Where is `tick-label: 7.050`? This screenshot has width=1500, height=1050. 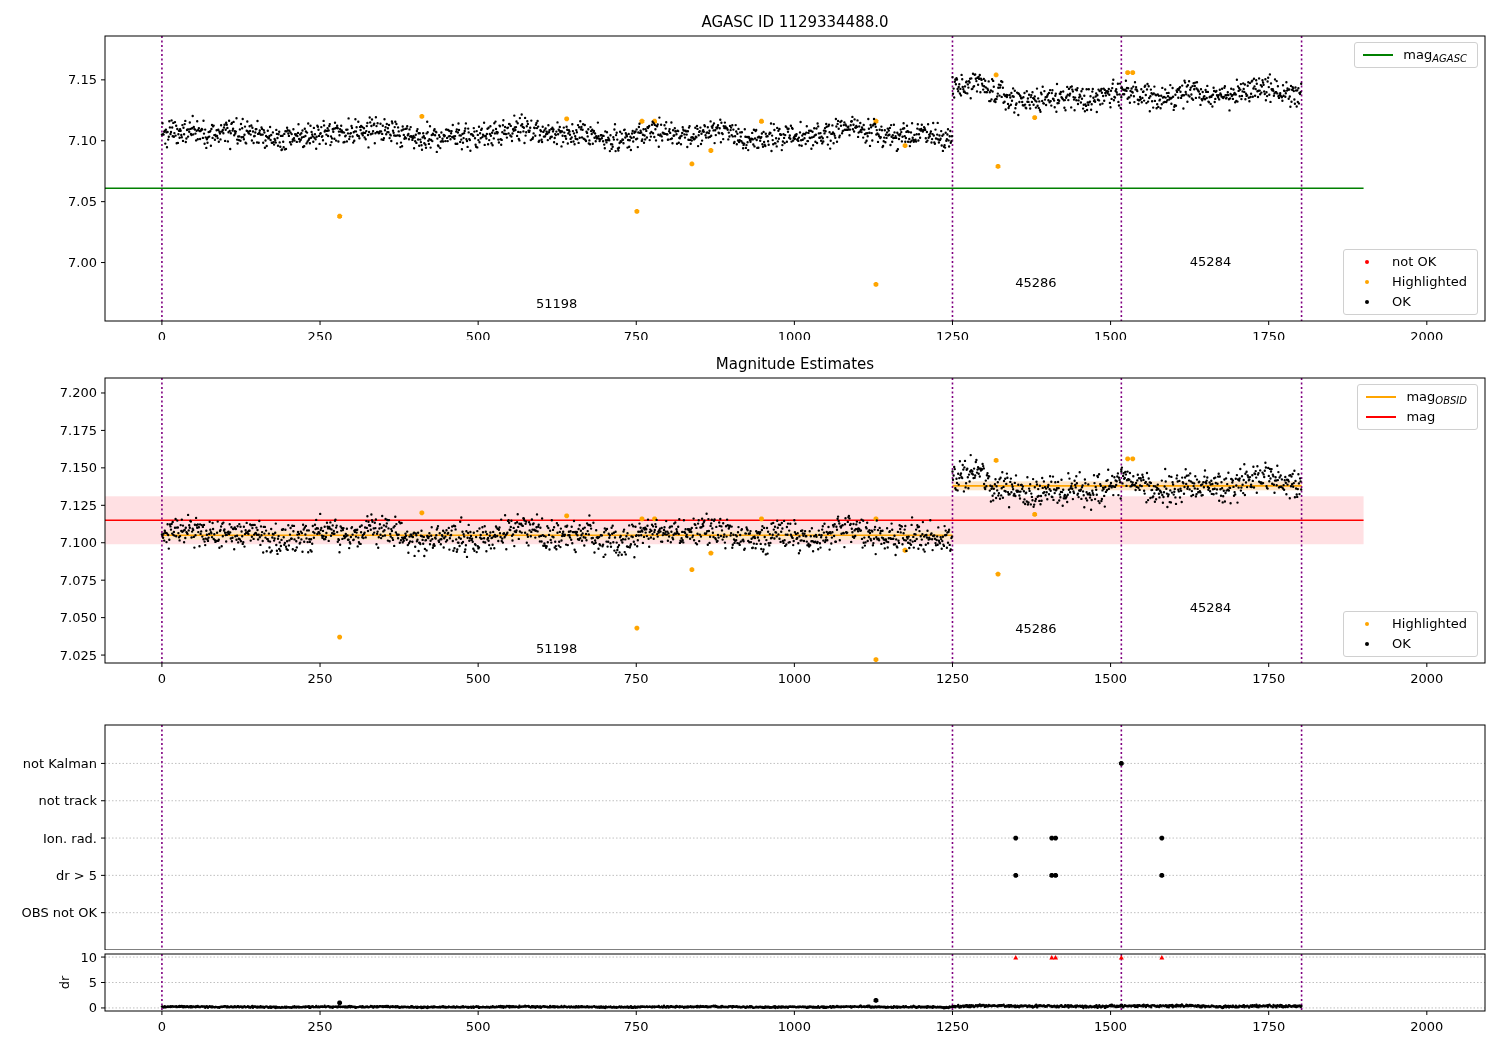 tick-label: 7.050 is located at coordinates (78, 618).